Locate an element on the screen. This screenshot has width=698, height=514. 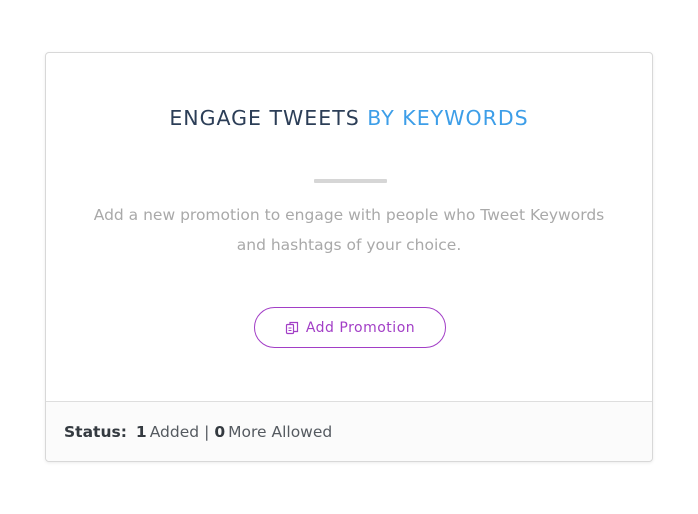
add-promotion-button: Add Promotion is located at coordinates (350, 327).